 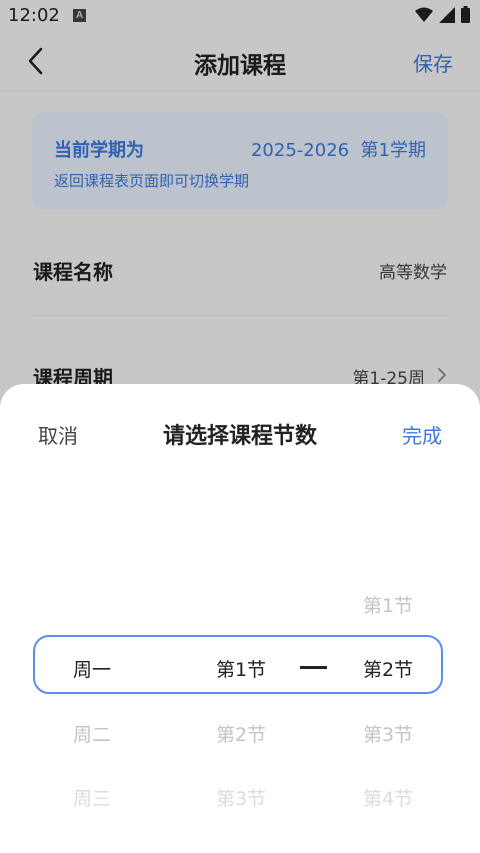 I want to click on weekday-option: 周二, so click(x=92, y=733).